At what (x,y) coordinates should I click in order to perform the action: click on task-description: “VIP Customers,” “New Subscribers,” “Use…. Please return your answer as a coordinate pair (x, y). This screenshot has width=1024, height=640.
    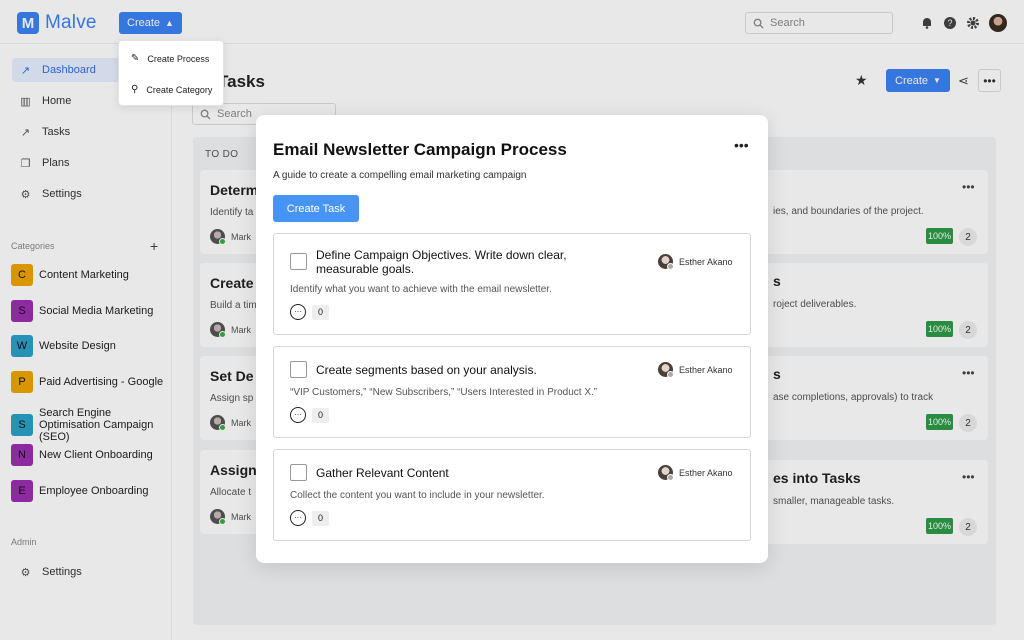
    Looking at the image, I should click on (444, 392).